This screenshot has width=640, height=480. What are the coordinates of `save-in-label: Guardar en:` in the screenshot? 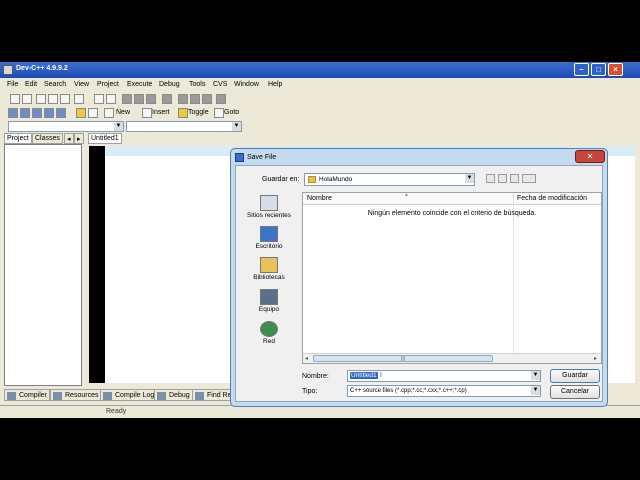 It's located at (281, 179).